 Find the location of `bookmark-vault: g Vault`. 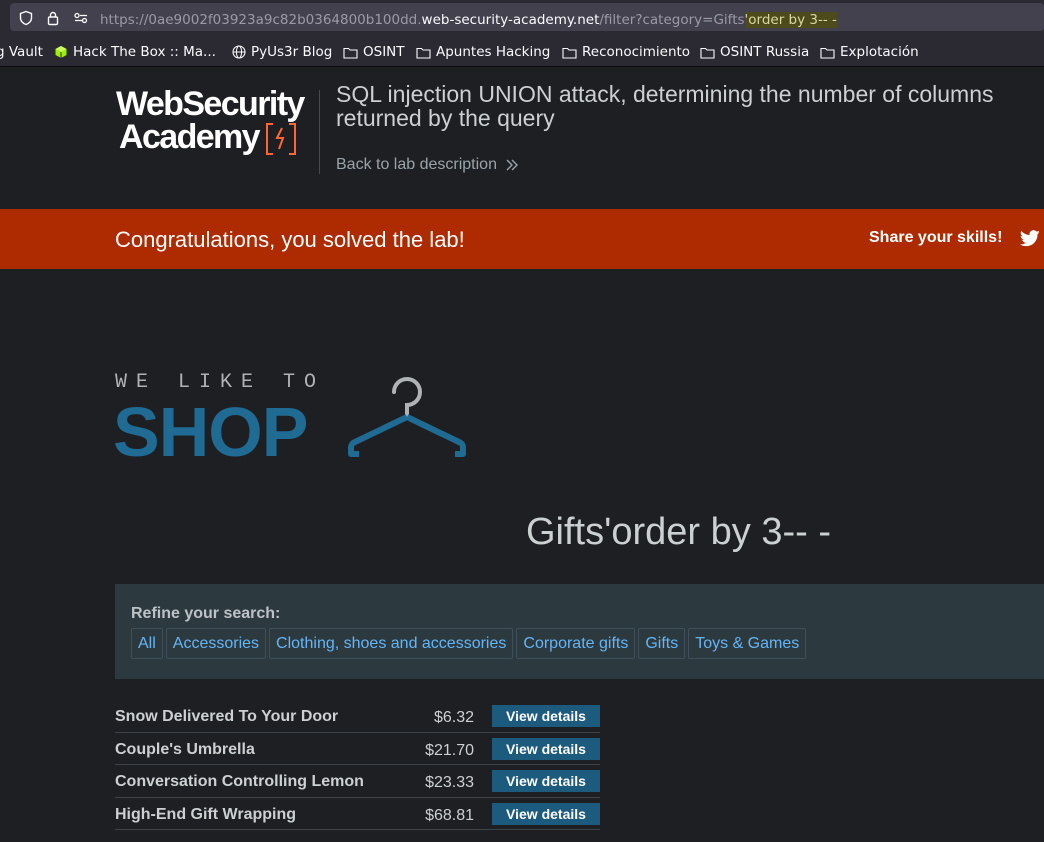

bookmark-vault: g Vault is located at coordinates (21, 52).